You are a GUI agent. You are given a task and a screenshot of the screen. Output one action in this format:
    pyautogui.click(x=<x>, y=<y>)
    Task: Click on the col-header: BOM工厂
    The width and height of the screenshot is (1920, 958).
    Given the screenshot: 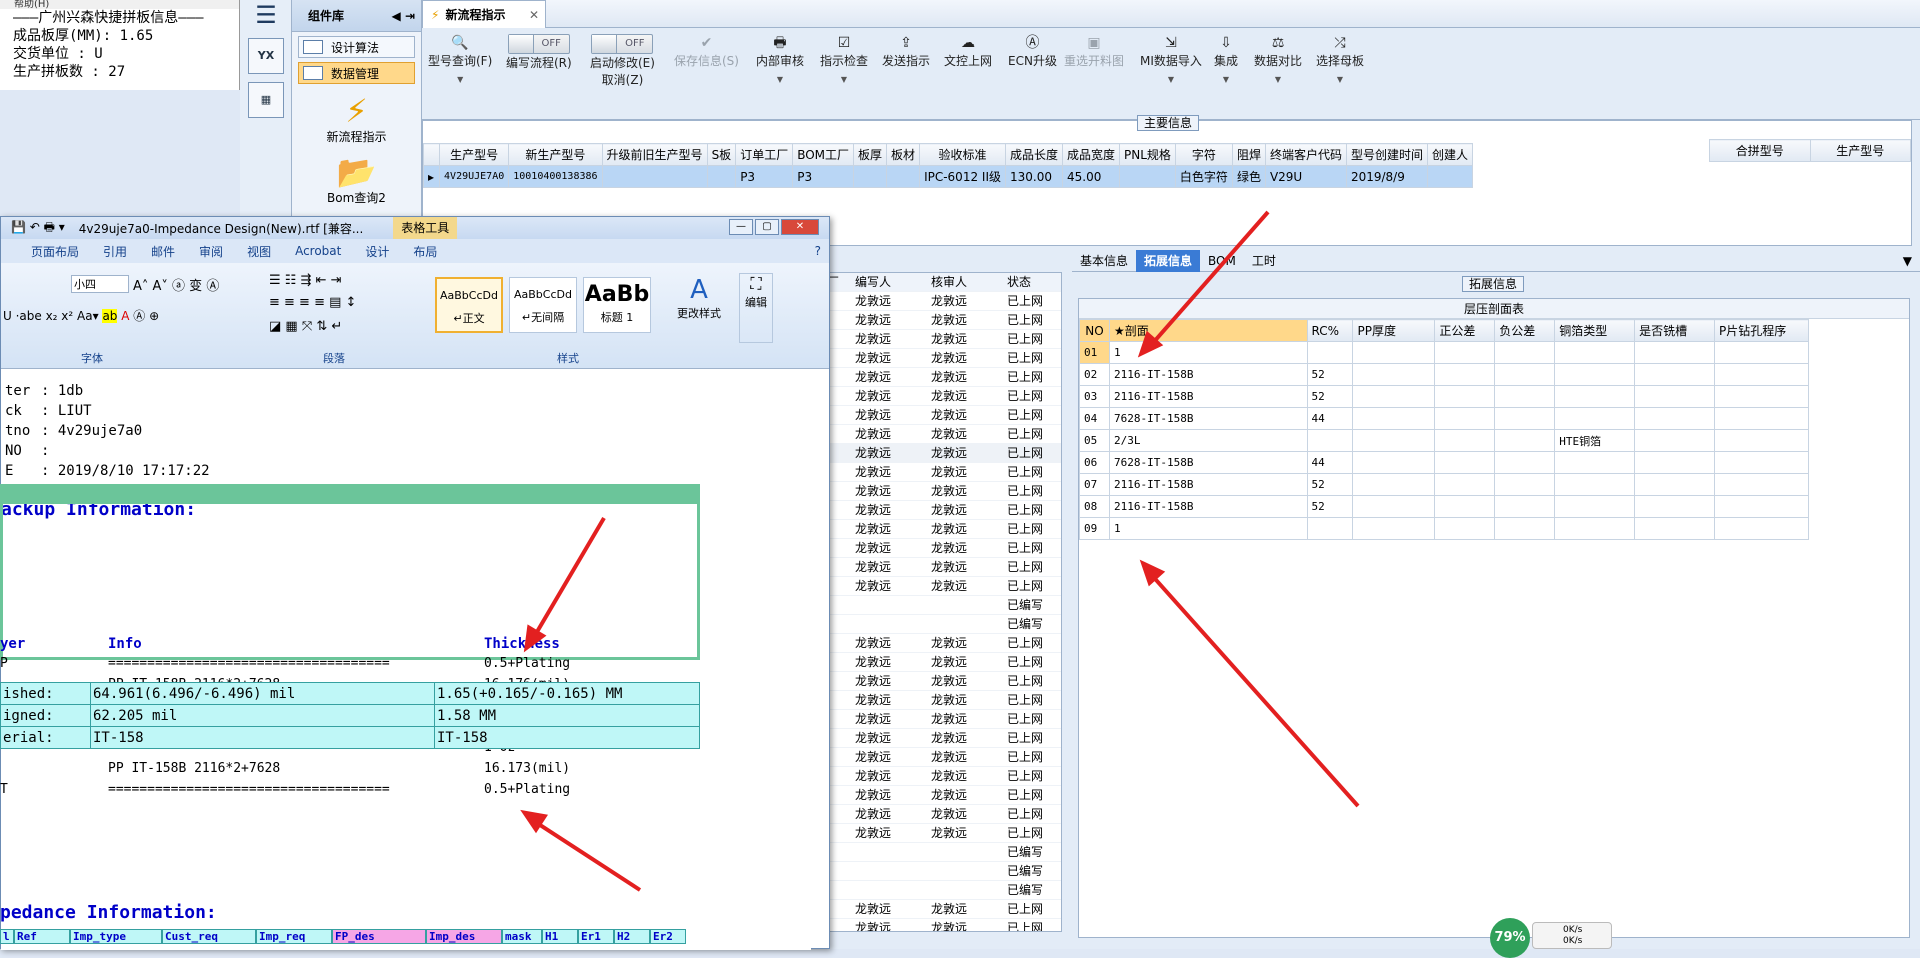 What is the action you would take?
    pyautogui.click(x=823, y=154)
    